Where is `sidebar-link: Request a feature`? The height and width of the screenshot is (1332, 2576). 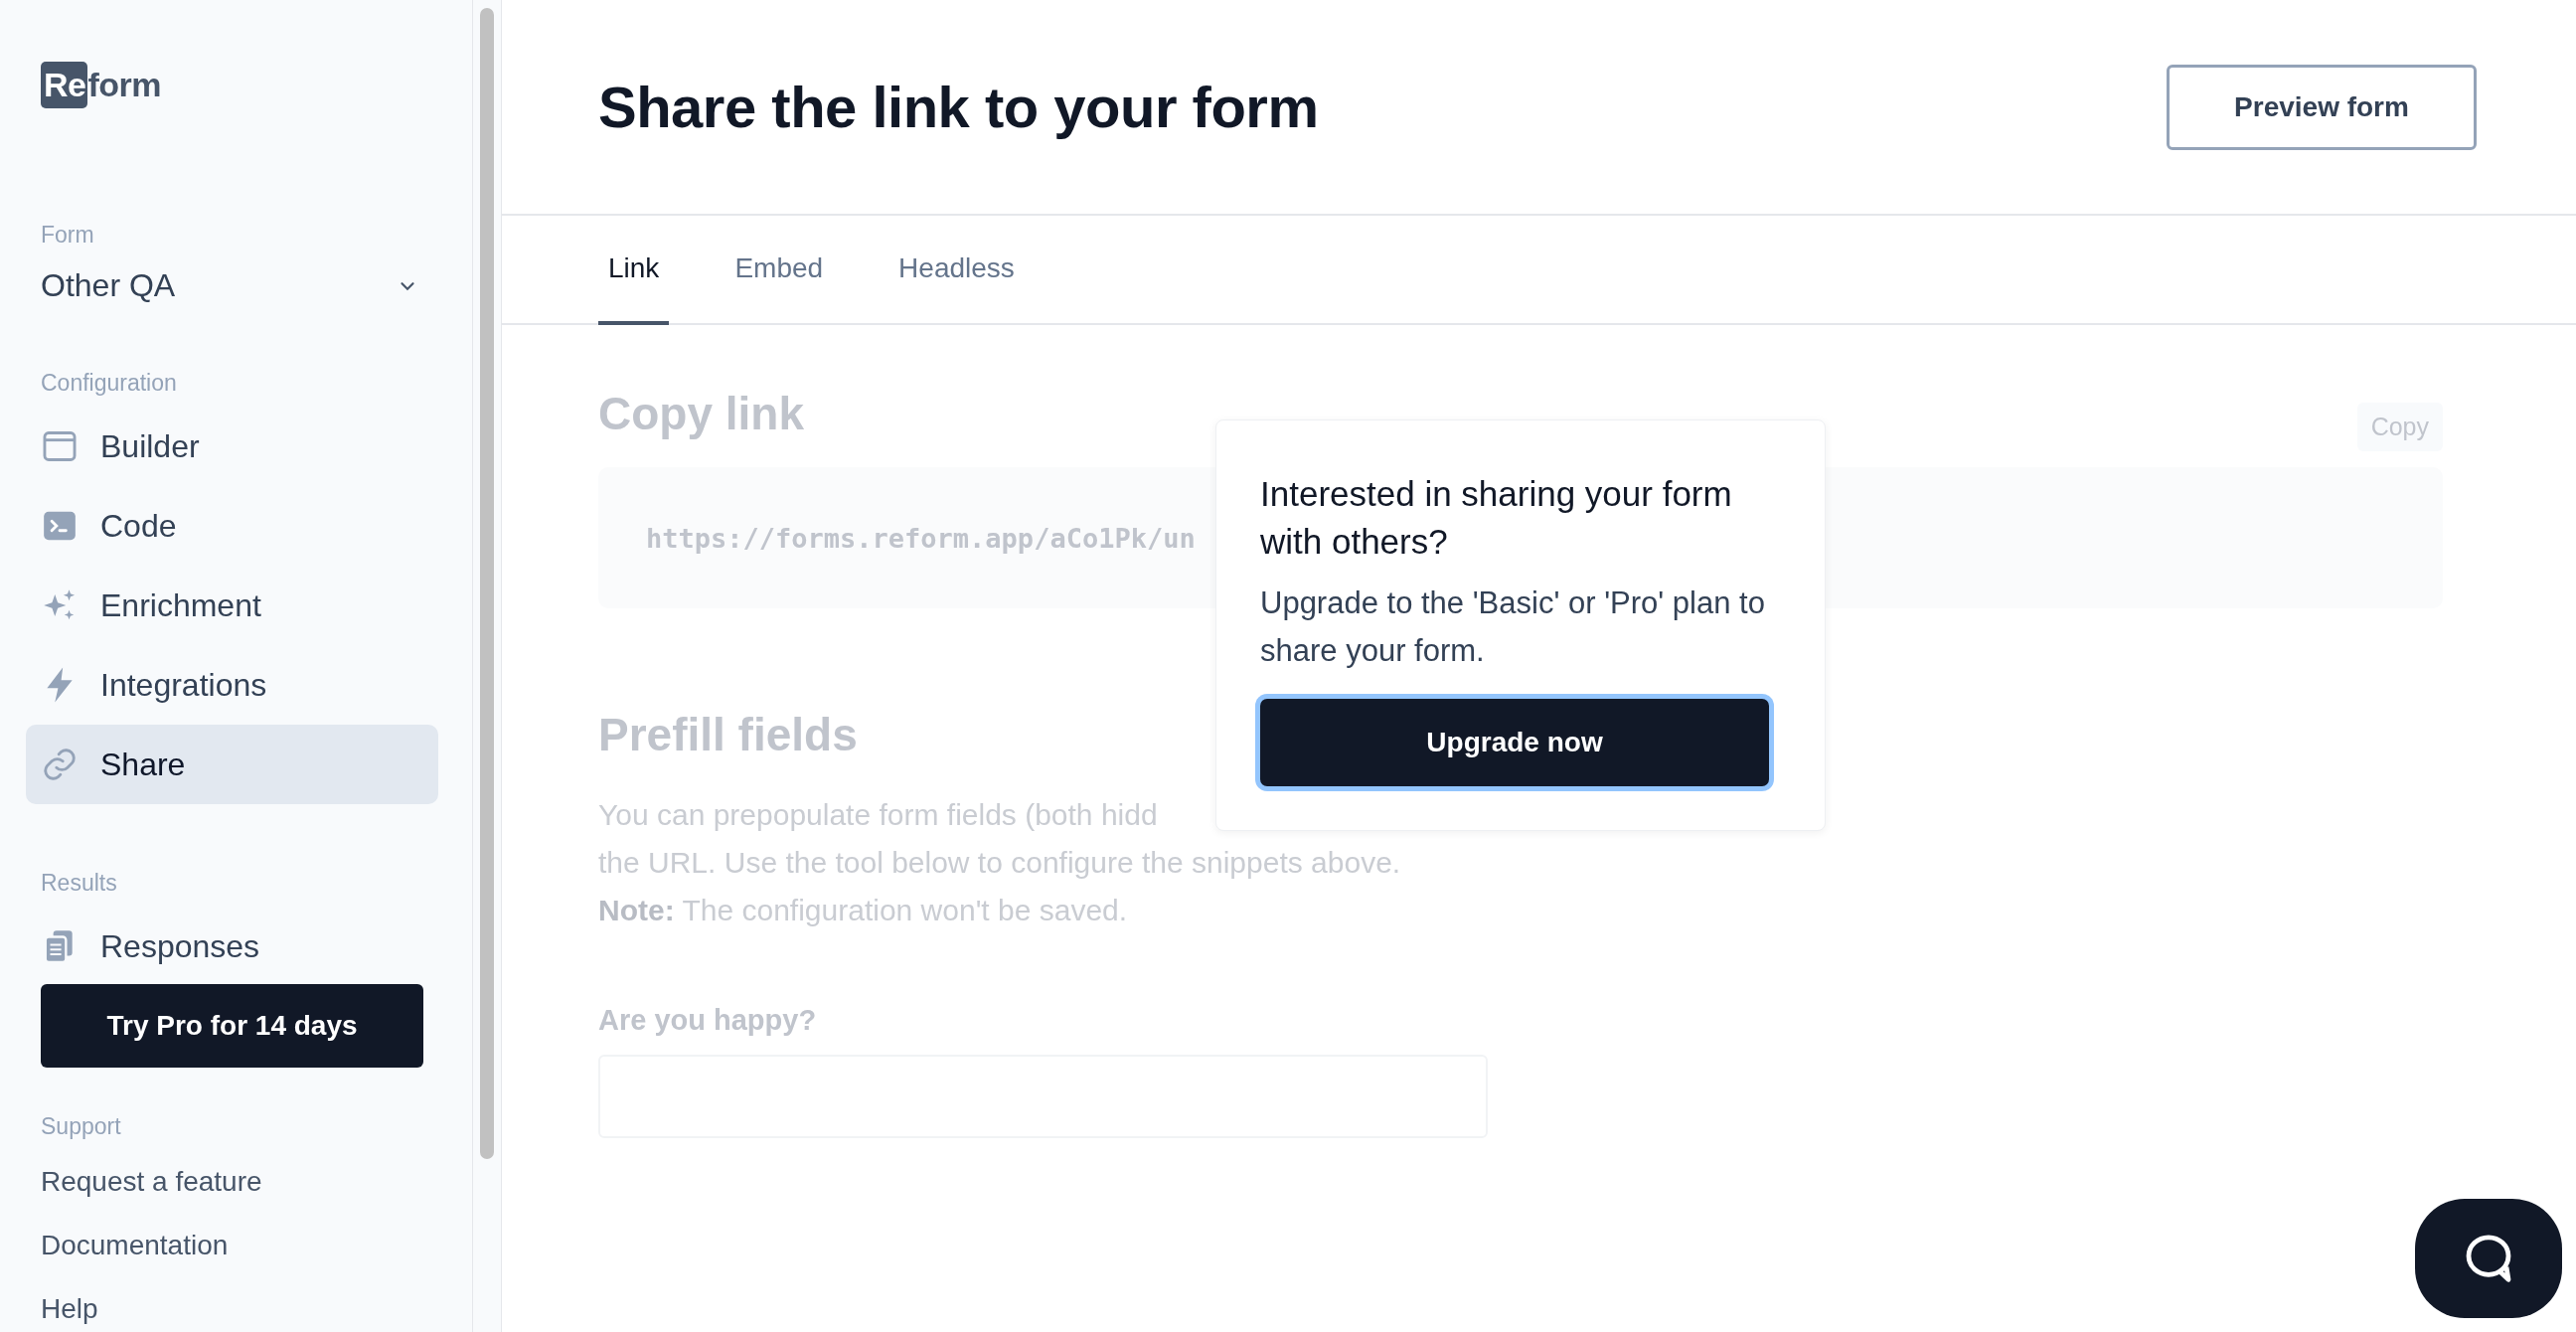
sidebar-link: Request a feature is located at coordinates (239, 1182).